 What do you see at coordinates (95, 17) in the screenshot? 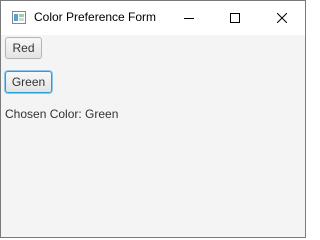
I see `window-title: Color Preference Form` at bounding box center [95, 17].